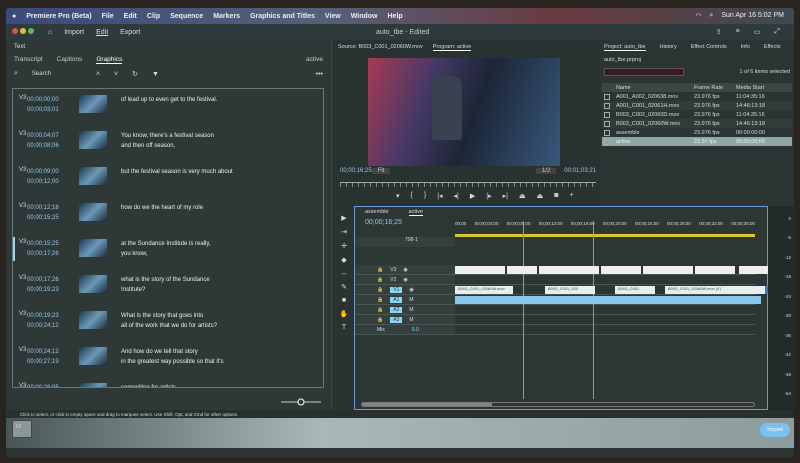 This screenshot has height=463, width=800. I want to click on selection-tool-icon: ▶, so click(343, 218).